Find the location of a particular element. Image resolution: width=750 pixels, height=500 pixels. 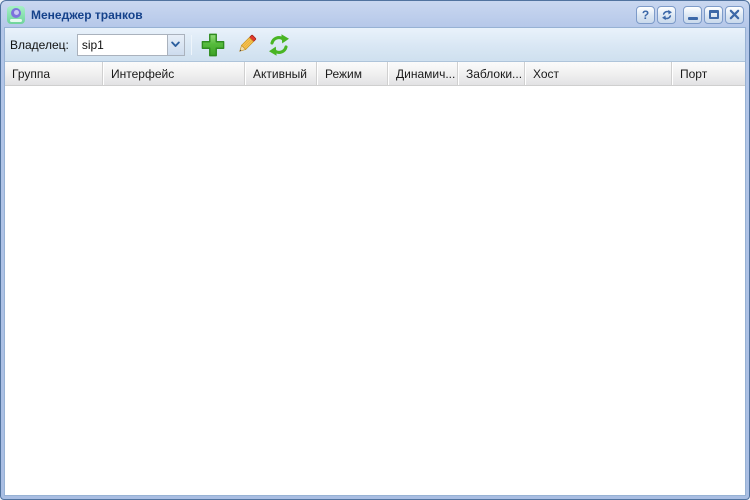

close-button is located at coordinates (734, 14).